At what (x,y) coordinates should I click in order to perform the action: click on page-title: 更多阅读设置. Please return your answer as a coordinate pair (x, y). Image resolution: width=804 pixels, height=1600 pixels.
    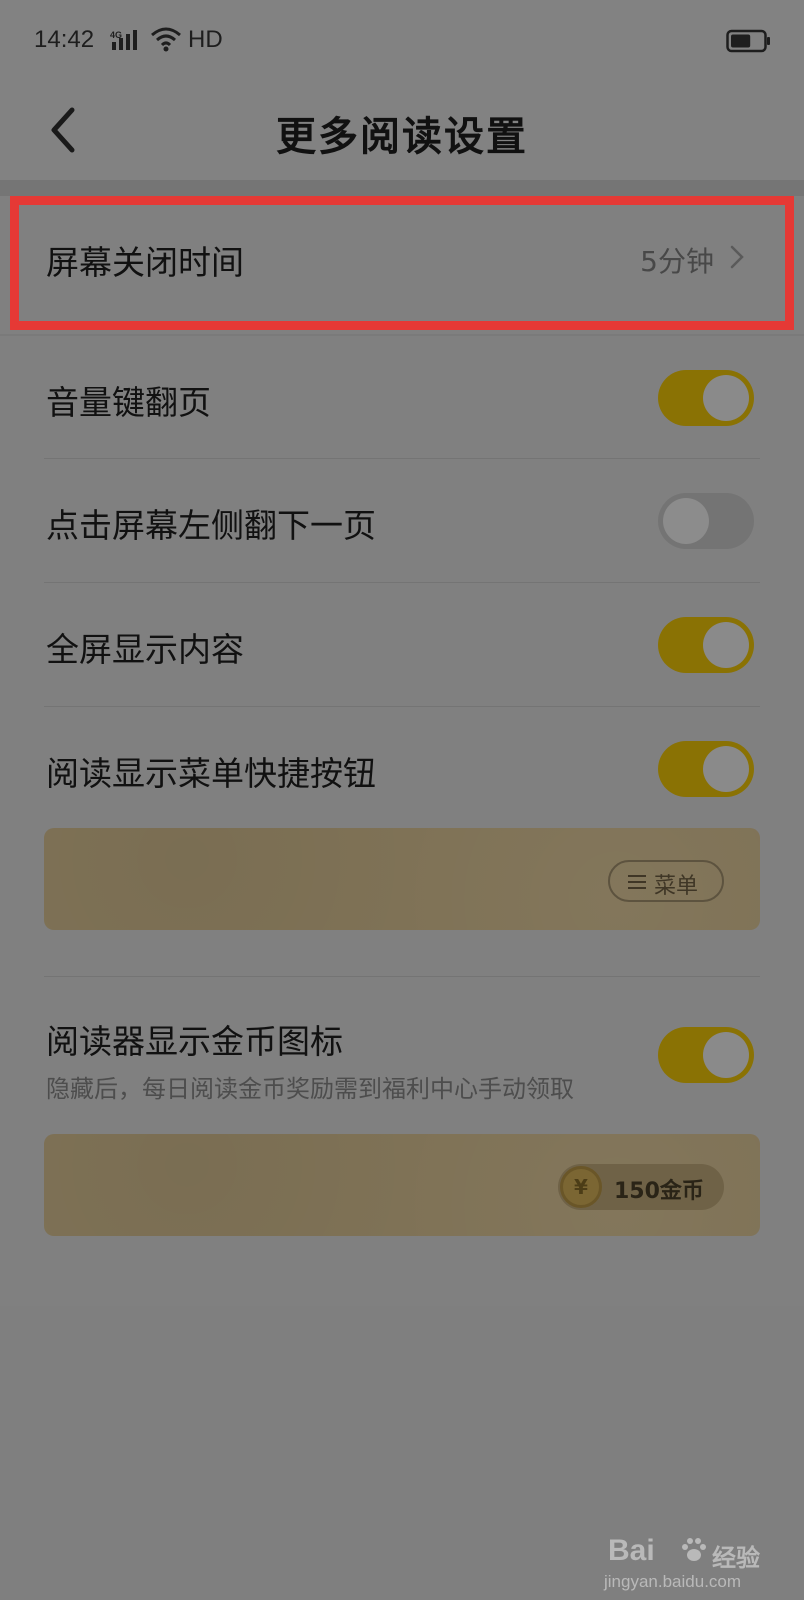
    Looking at the image, I should click on (402, 136).